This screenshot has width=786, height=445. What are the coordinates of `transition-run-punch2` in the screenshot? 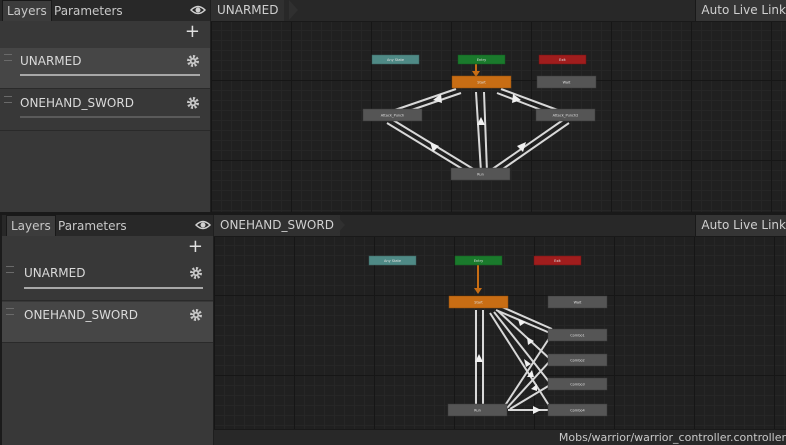 It's located at (533, 148).